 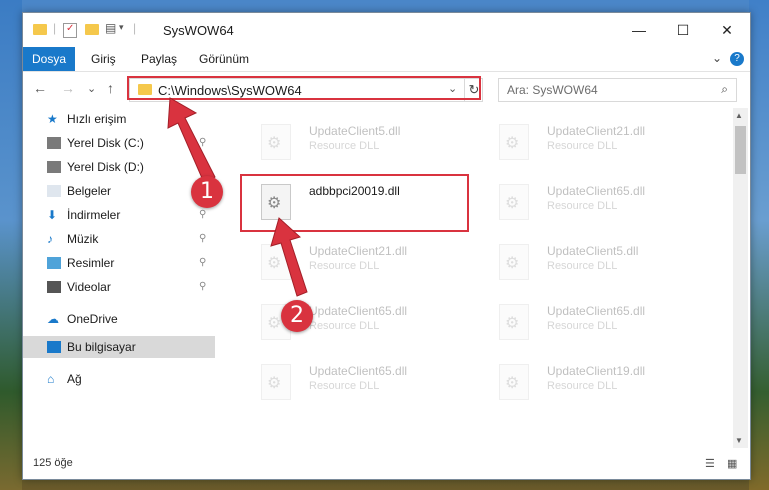 What do you see at coordinates (94, 215) in the screenshot?
I see `sidebar-item-label: İndirmeler` at bounding box center [94, 215].